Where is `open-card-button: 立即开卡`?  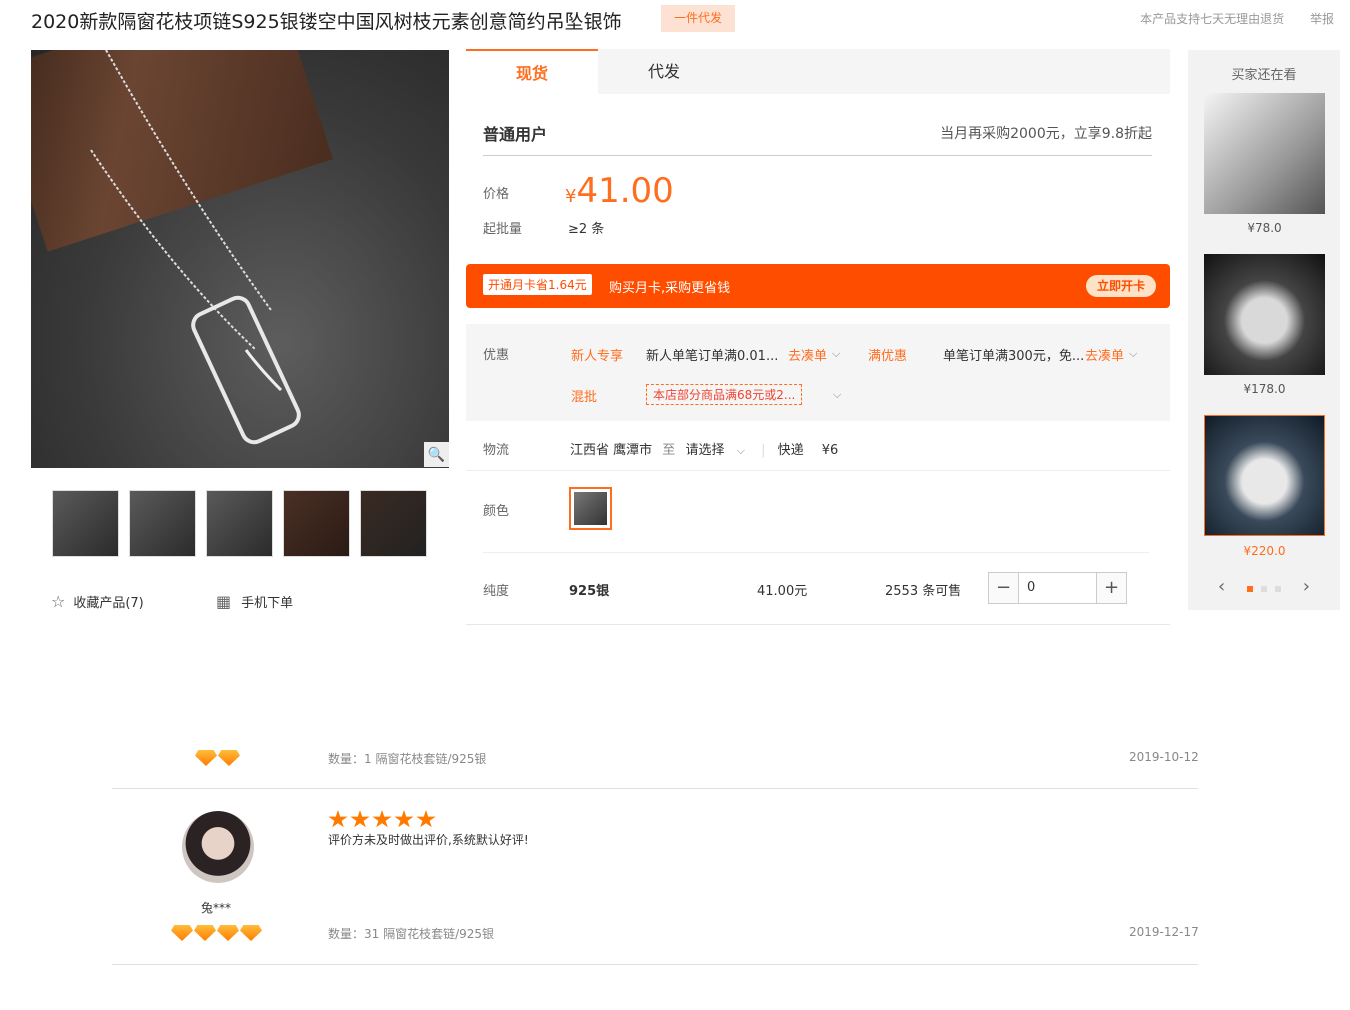 open-card-button: 立即开卡 is located at coordinates (1121, 286).